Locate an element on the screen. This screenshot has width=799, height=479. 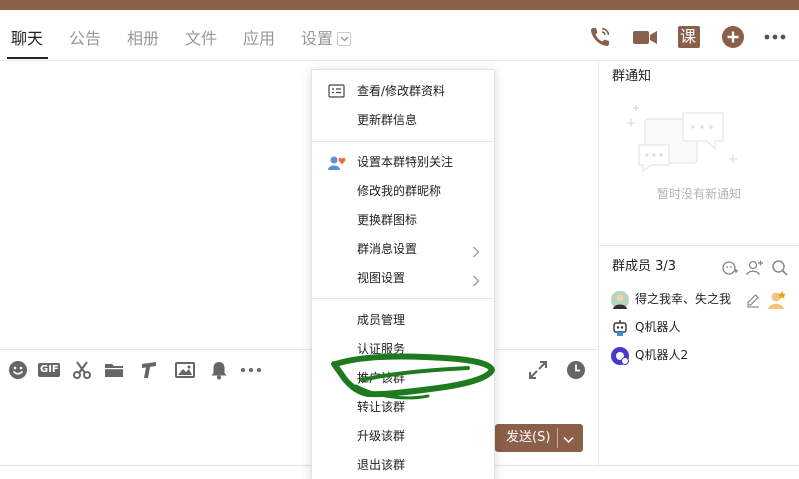
bell-icon is located at coordinates (219, 370).